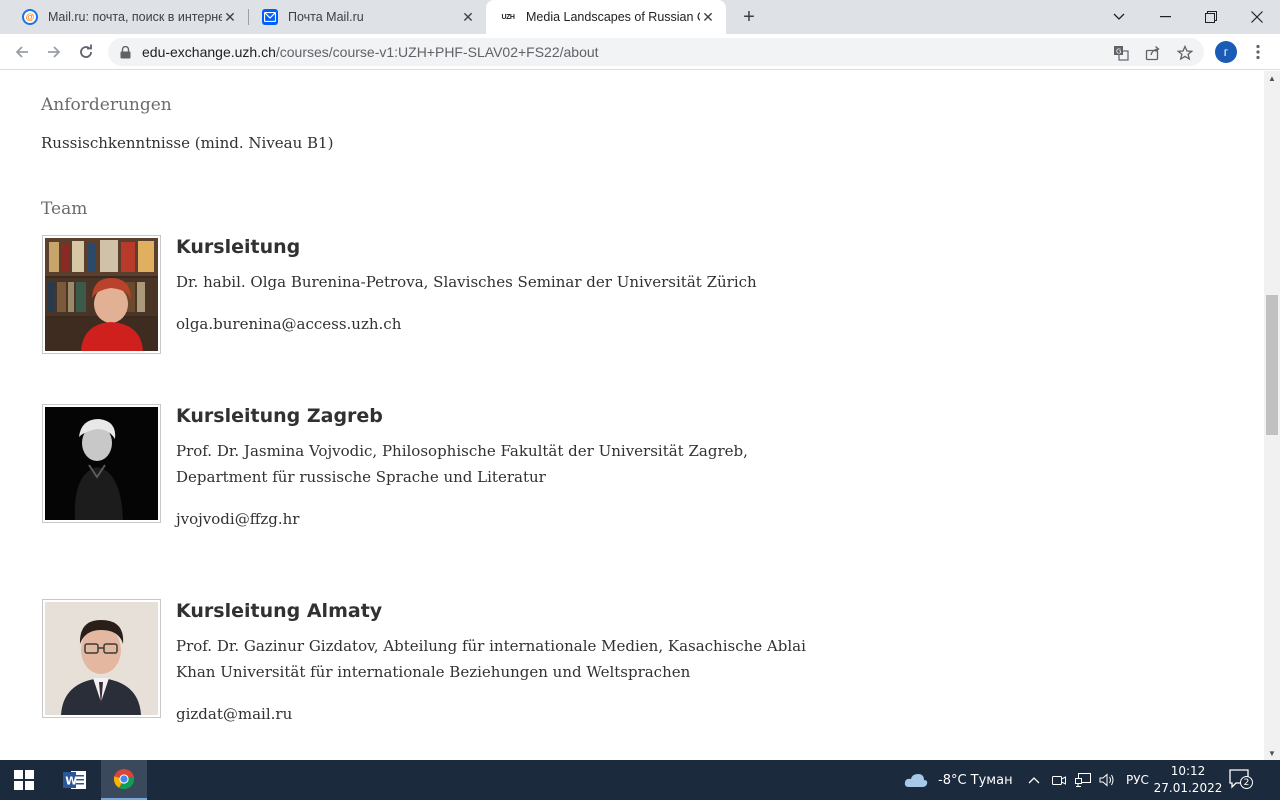  What do you see at coordinates (1119, 17) in the screenshot?
I see `tab-search-icon` at bounding box center [1119, 17].